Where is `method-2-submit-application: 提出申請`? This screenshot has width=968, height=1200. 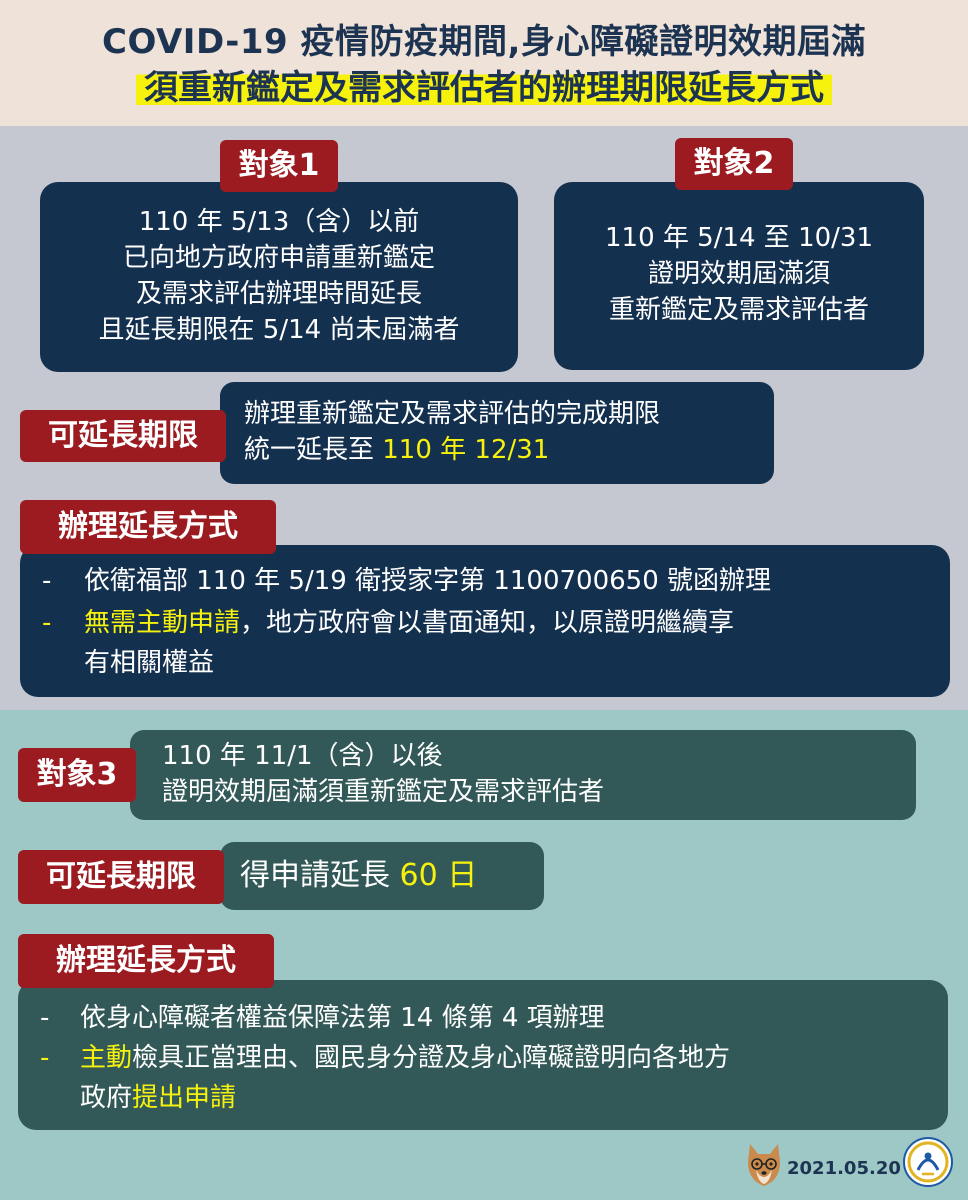 method-2-submit-application: 提出申請 is located at coordinates (184, 1098).